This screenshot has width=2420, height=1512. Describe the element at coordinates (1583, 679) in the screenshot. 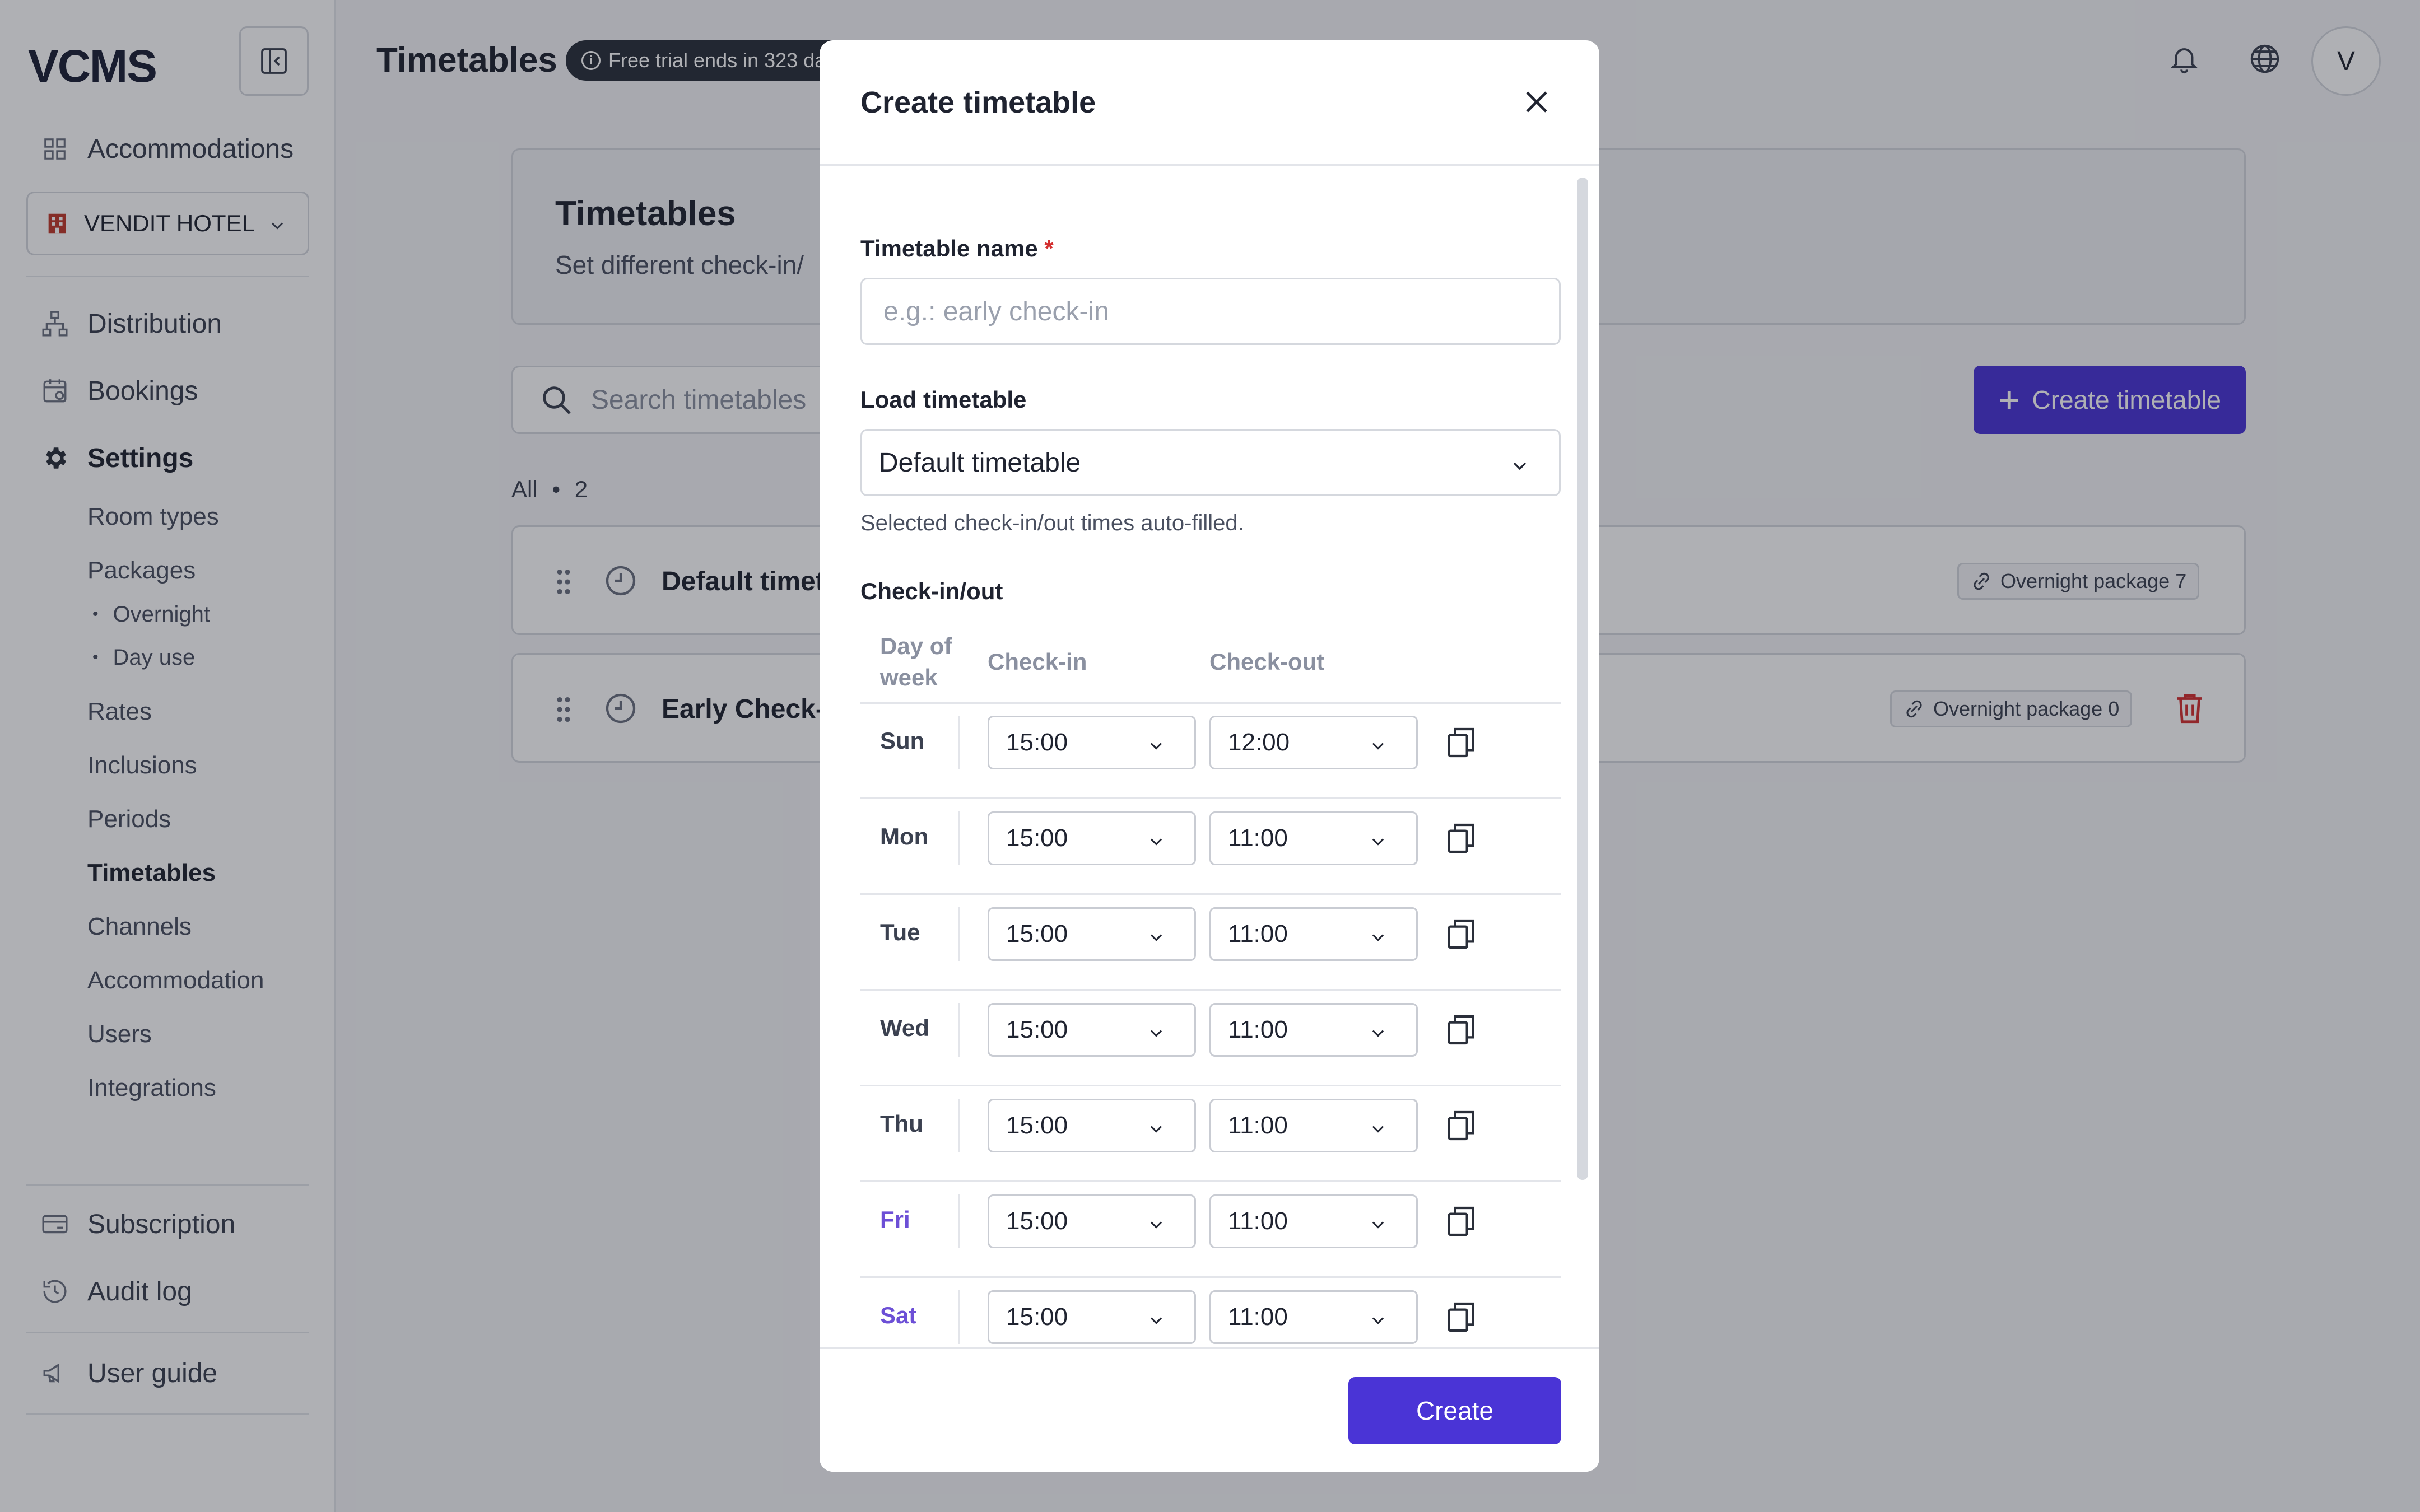

I see `modal-scrollbar` at that location.